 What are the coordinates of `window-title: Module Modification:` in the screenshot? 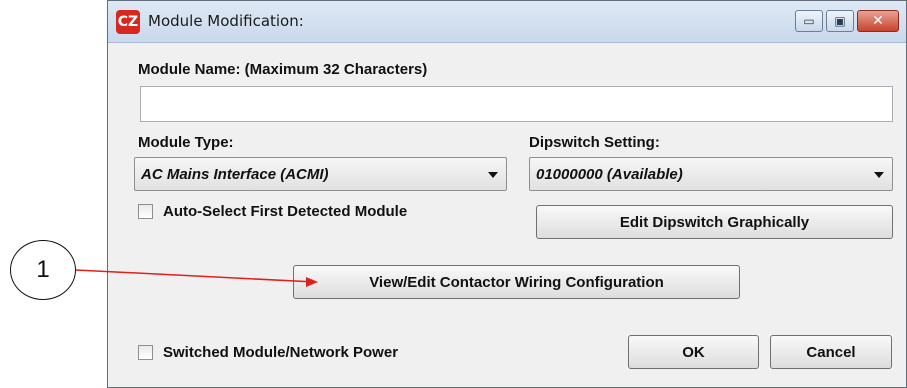 It's located at (226, 21).